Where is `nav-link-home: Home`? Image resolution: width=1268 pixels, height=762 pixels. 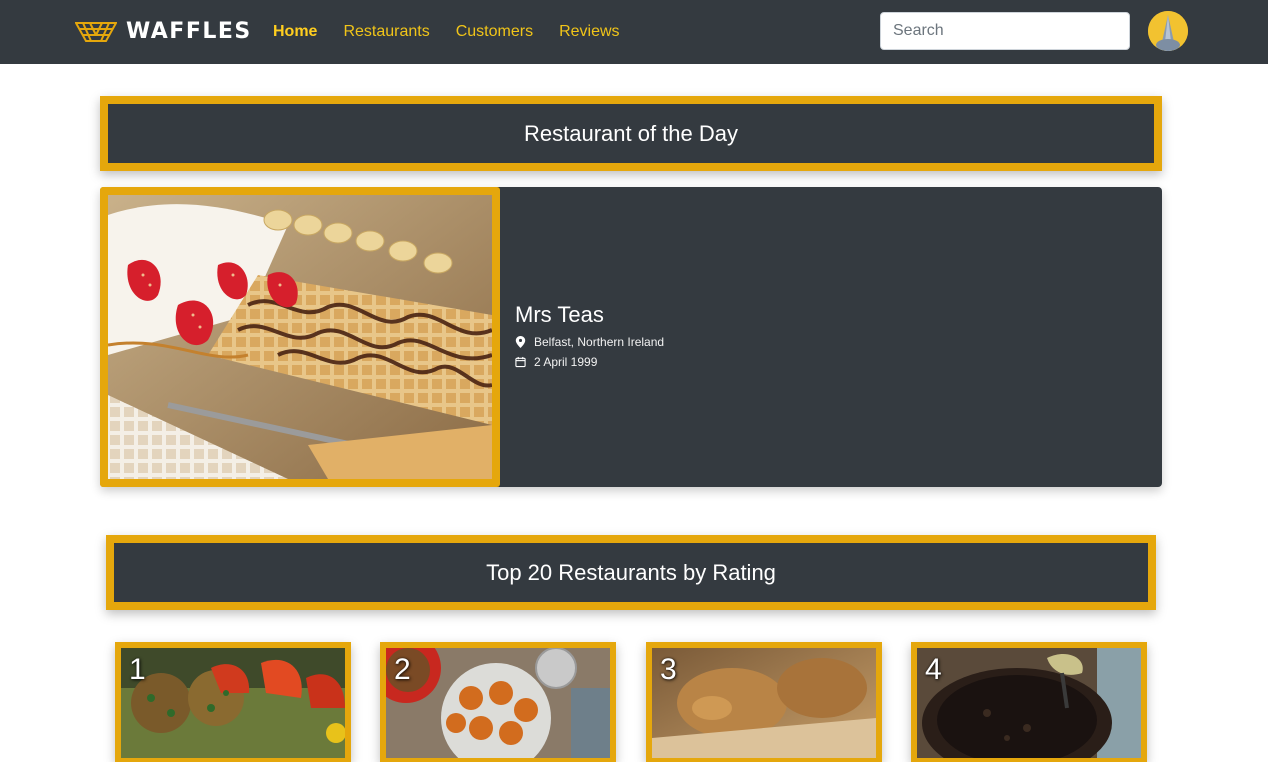 nav-link-home: Home is located at coordinates (295, 32).